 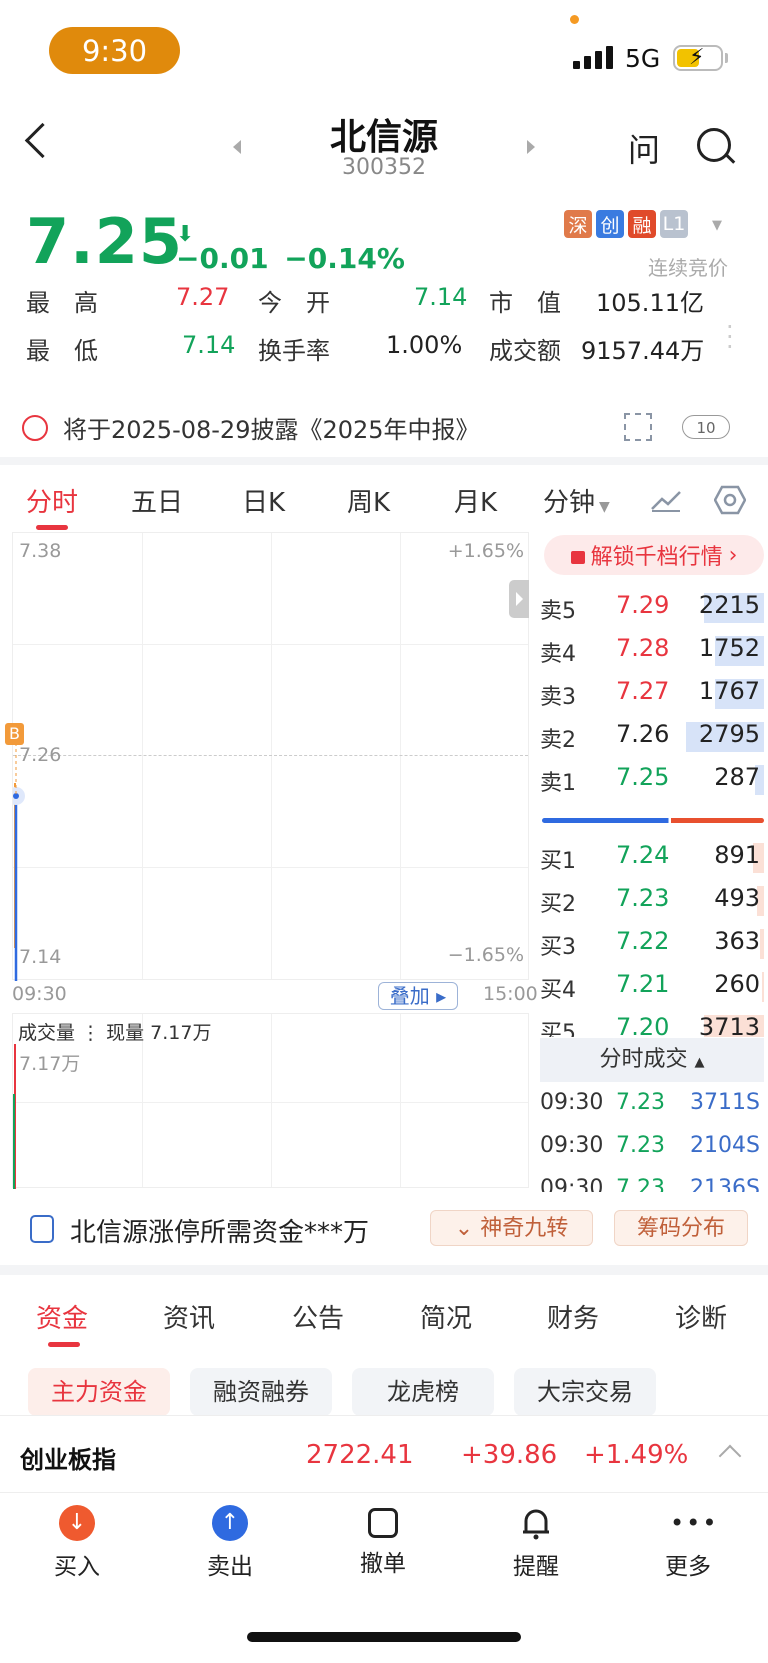 What do you see at coordinates (99, 1392) in the screenshot?
I see `chip-main-capital: 主力资金` at bounding box center [99, 1392].